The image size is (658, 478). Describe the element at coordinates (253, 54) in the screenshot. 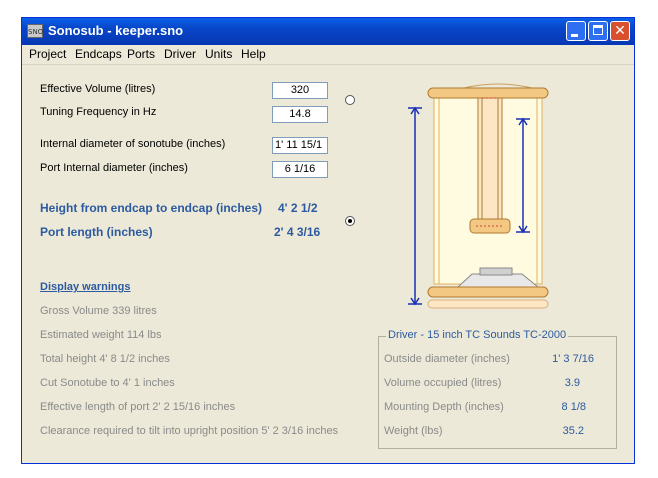

I see `menu-help: Help` at that location.